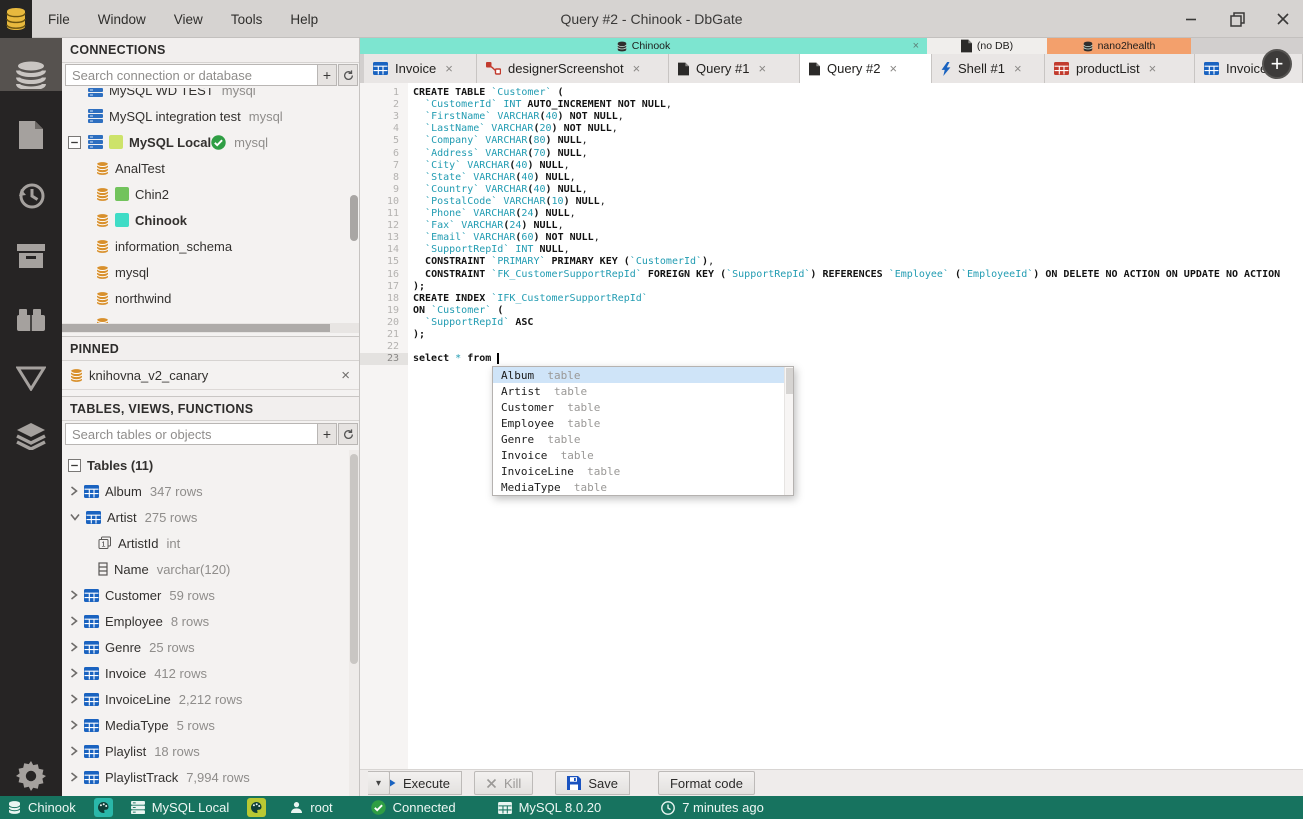  What do you see at coordinates (573, 68) in the screenshot?
I see `tab-designerscreenshot: designerScreenshot ×` at bounding box center [573, 68].